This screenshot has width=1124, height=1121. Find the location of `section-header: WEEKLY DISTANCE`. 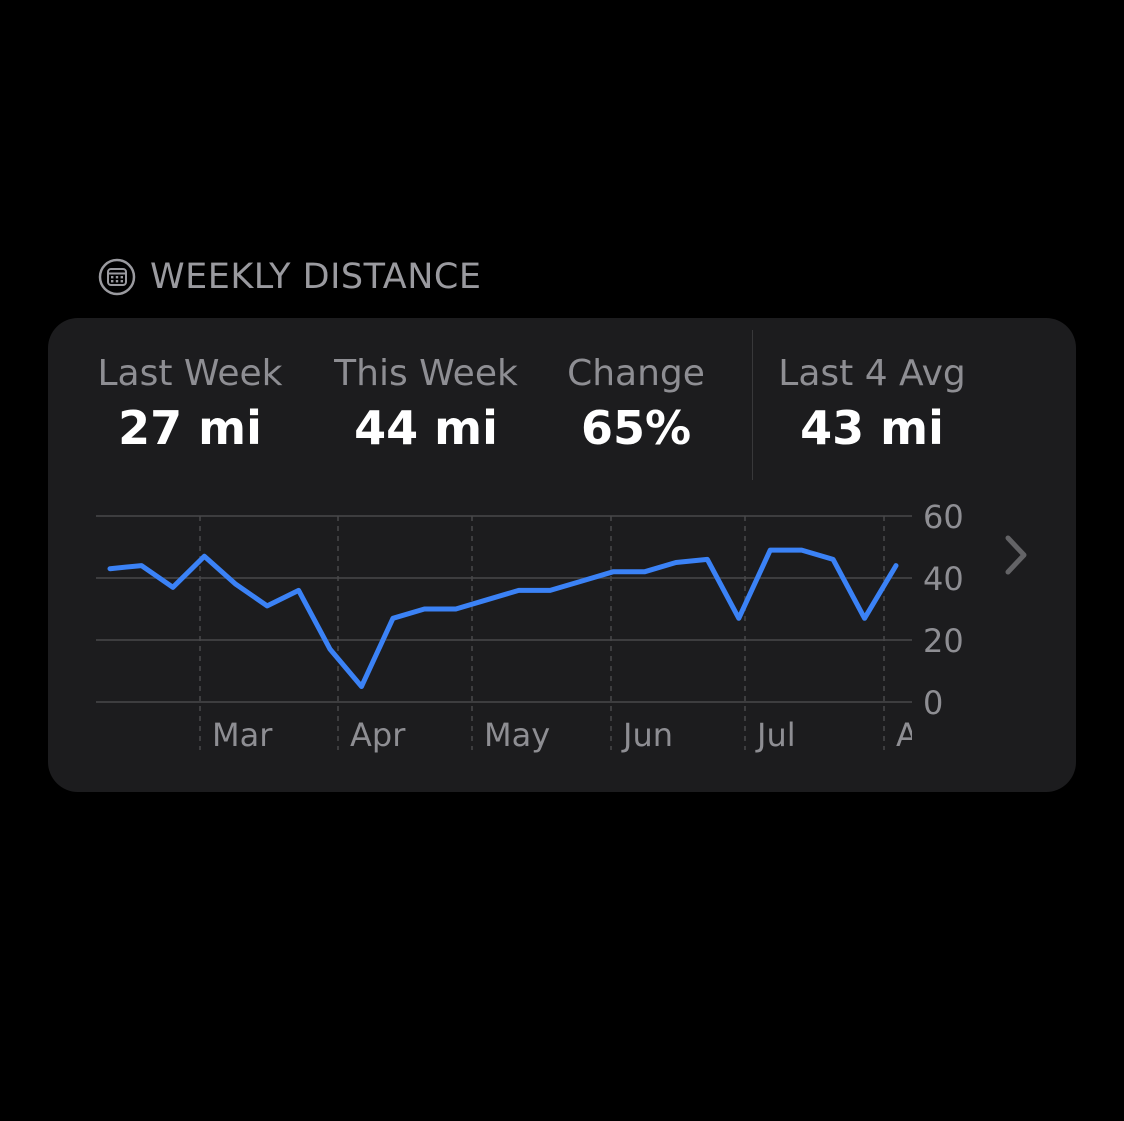

section-header: WEEKLY DISTANCE is located at coordinates (289, 277).